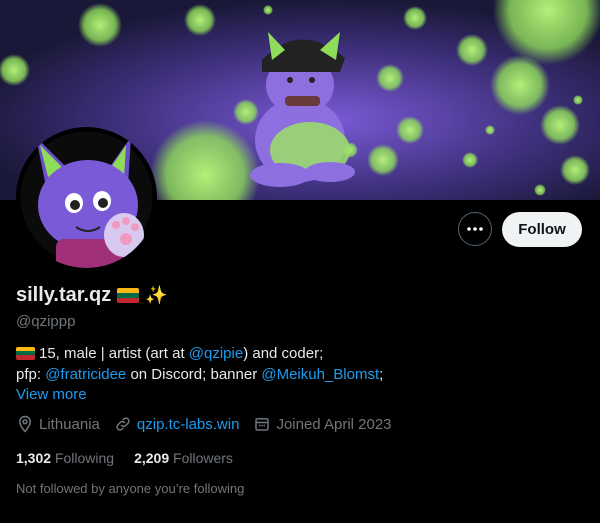 The width and height of the screenshot is (600, 523). What do you see at coordinates (64, 295) in the screenshot?
I see `display-name: silly.tar.qz` at bounding box center [64, 295].